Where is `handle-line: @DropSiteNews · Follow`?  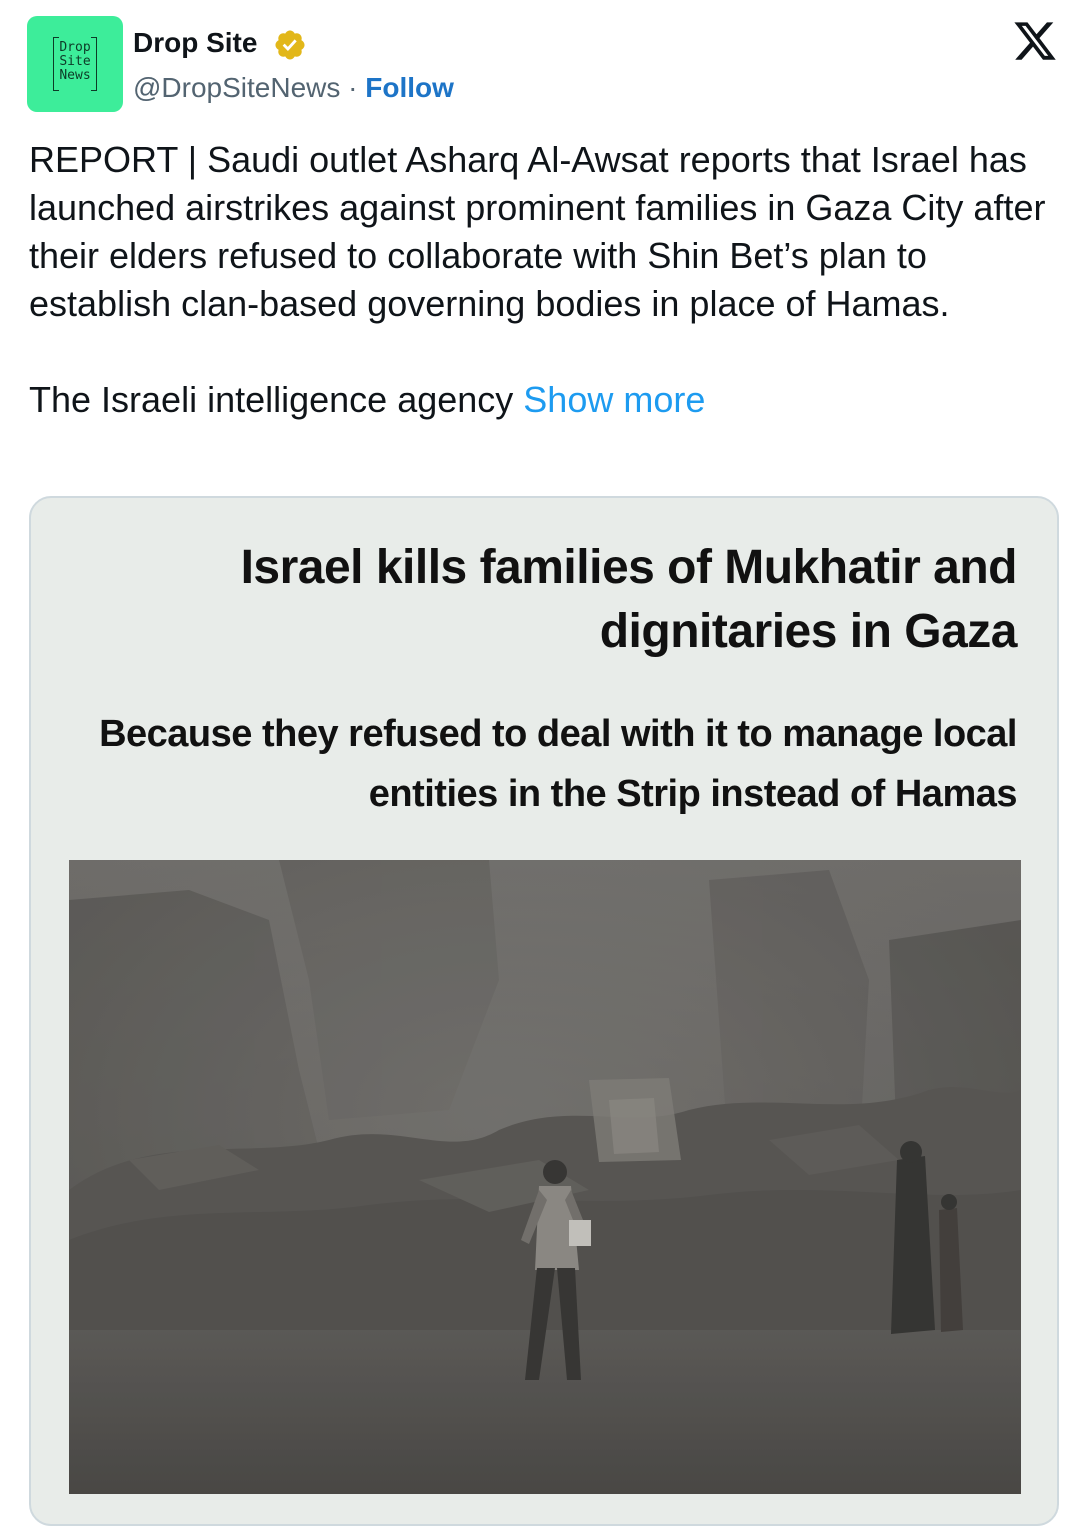 handle-line: @DropSiteNews · Follow is located at coordinates (293, 88).